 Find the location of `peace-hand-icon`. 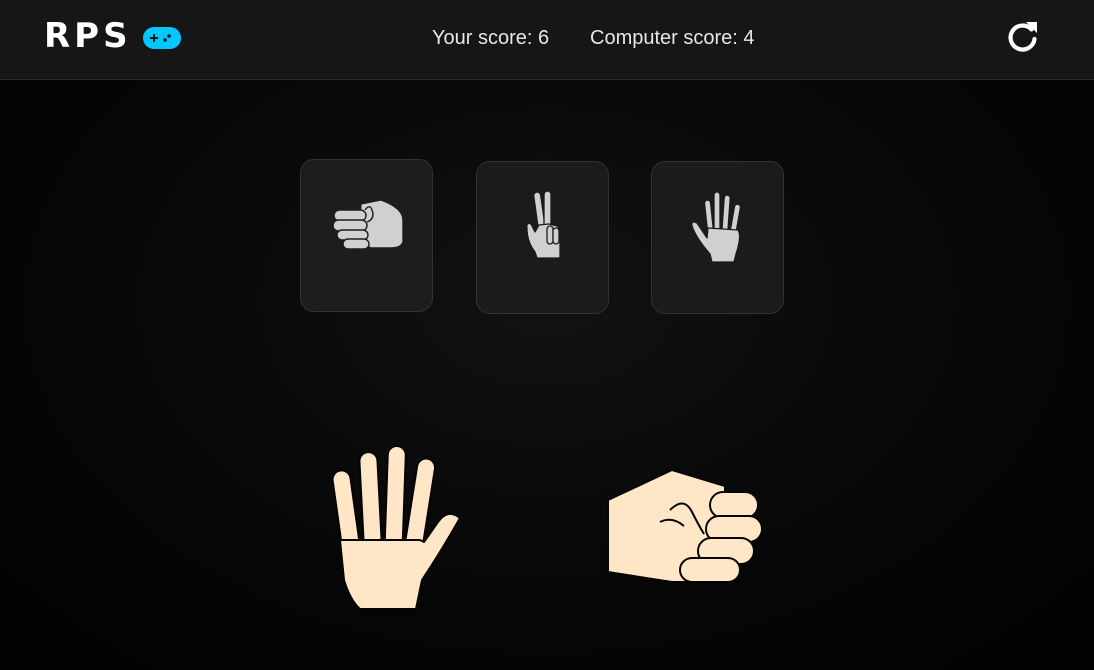

peace-hand-icon is located at coordinates (543, 224).